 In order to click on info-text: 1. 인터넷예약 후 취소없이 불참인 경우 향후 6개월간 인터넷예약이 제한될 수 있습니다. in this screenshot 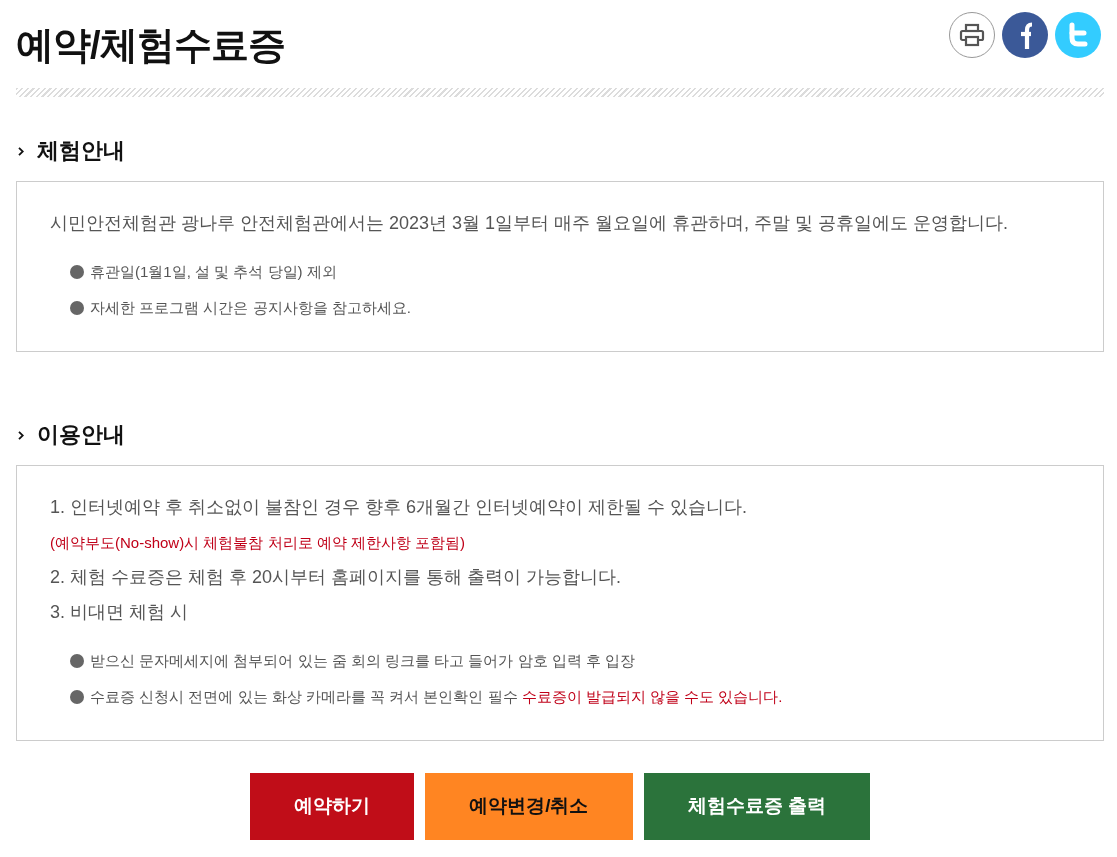, I will do `click(399, 507)`.